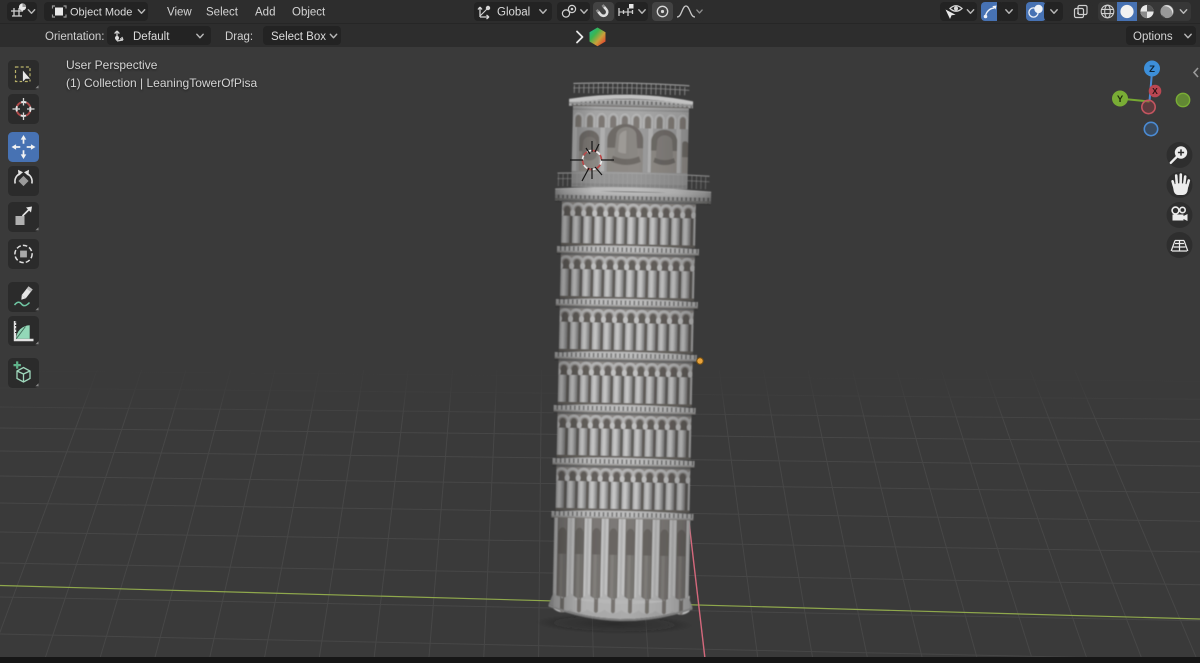  I want to click on svg-text: View, so click(179, 13).